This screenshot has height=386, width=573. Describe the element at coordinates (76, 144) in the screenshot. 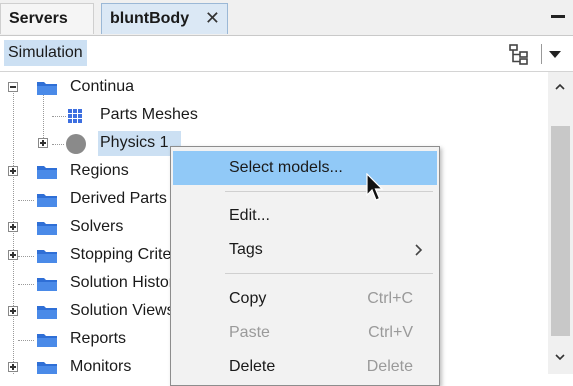

I see `physics-continuum-icon` at that location.